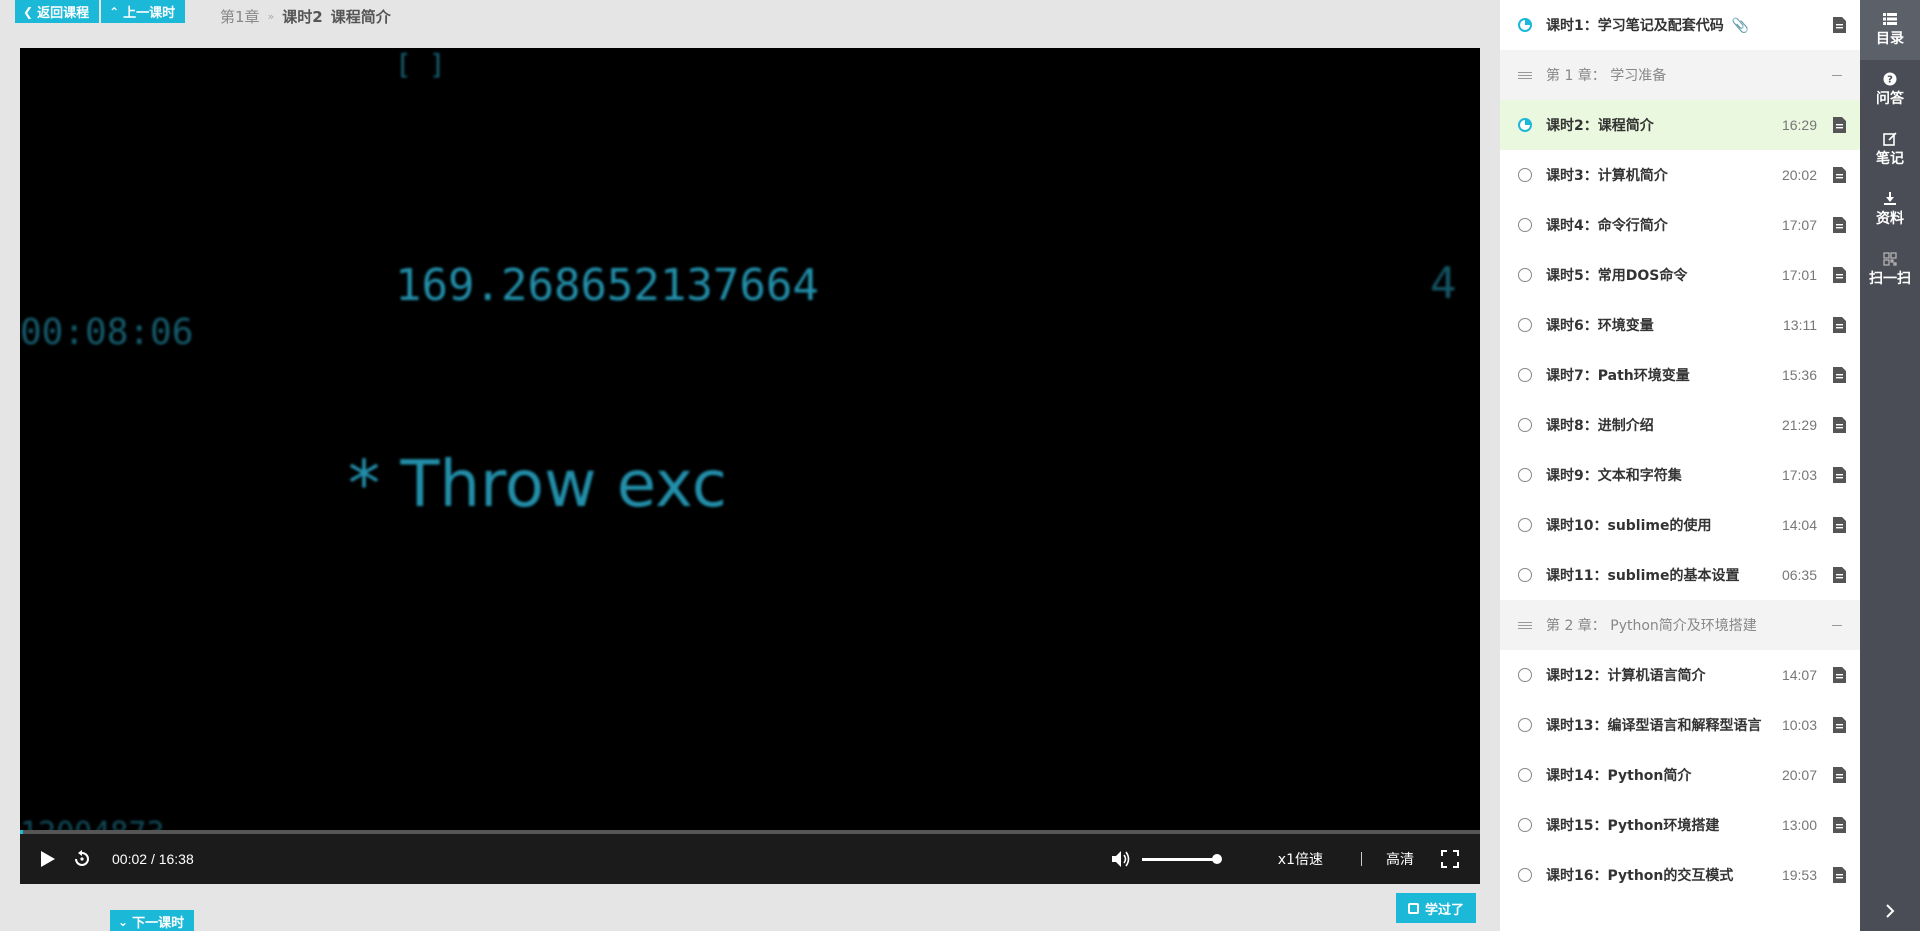 This screenshot has height=931, width=1920. I want to click on chapter-title: 第 2 章： Python简介及环境搭建, so click(1651, 626).